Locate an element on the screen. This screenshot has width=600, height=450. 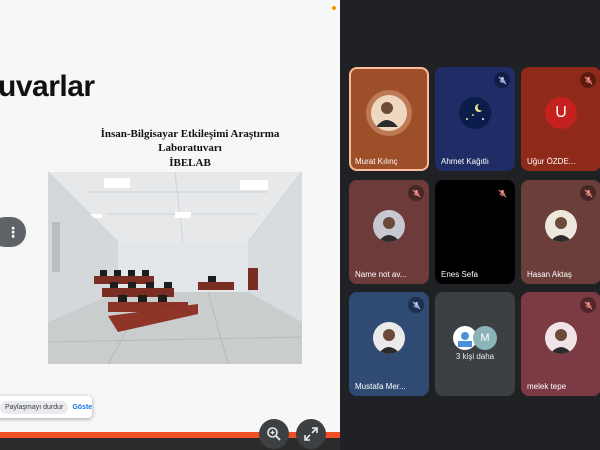
participant-tile: Murat Kılınç is located at coordinates (389, 119).